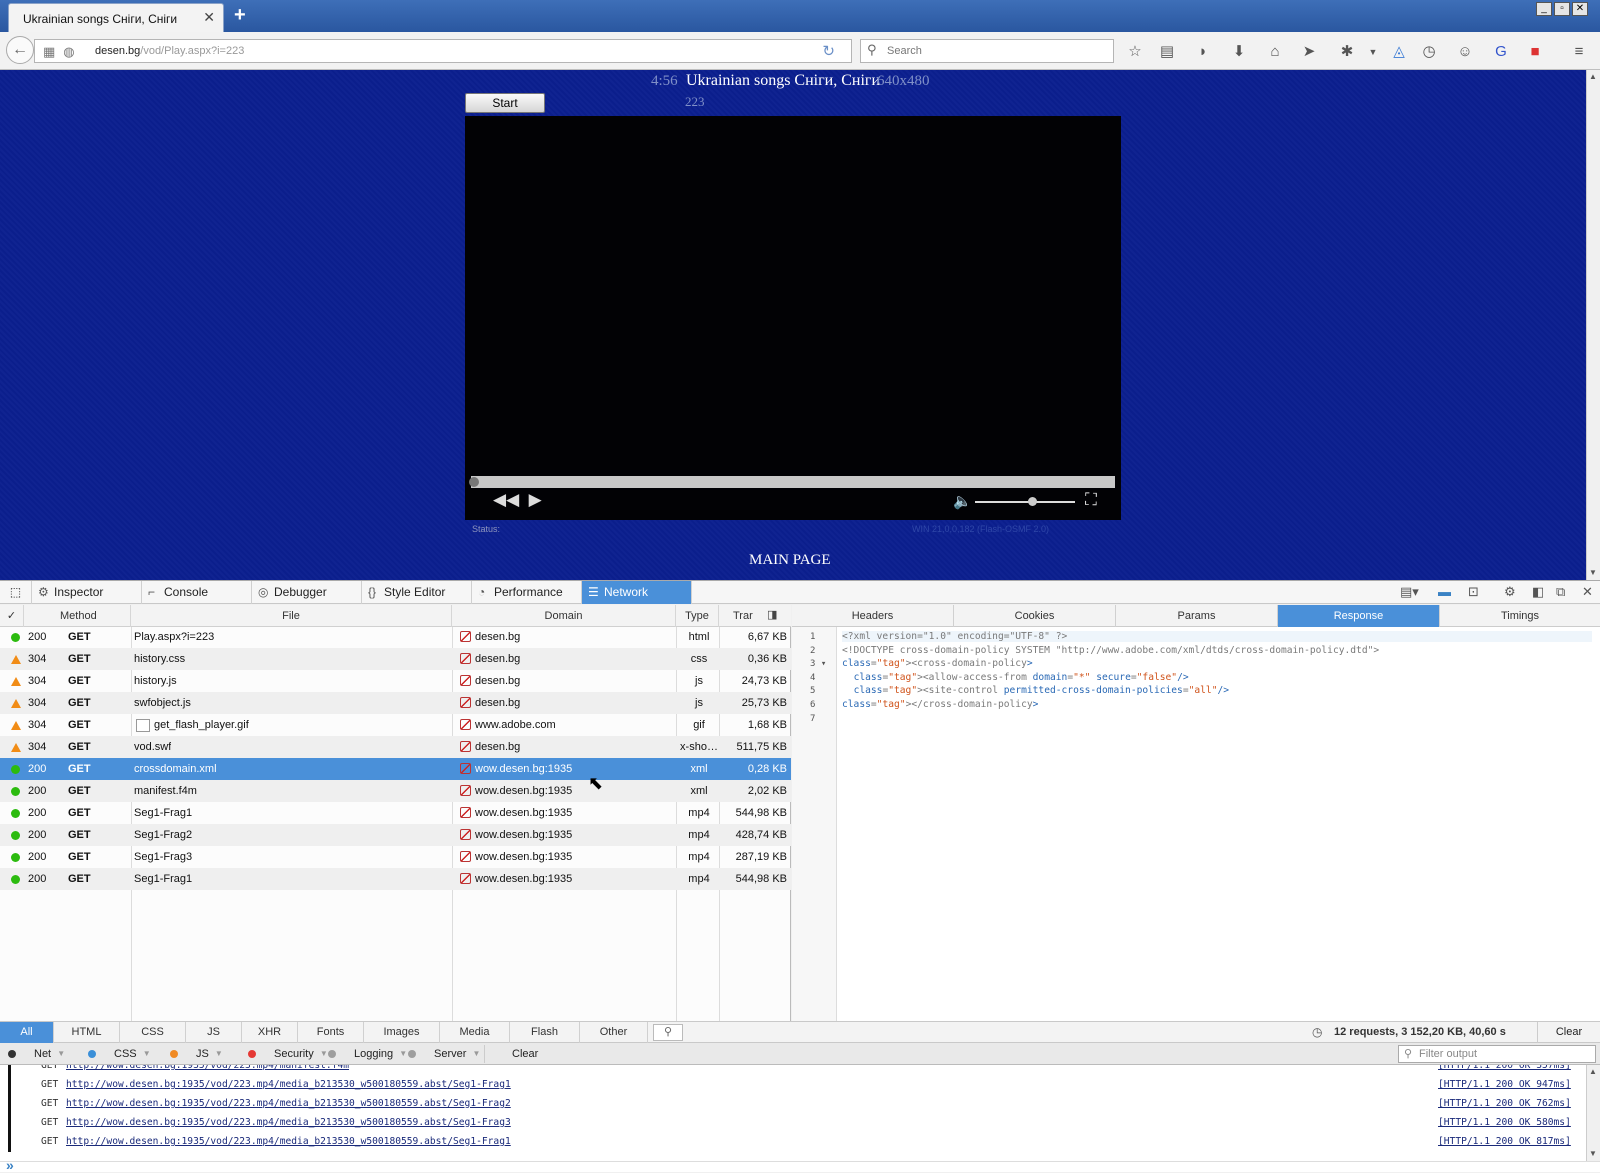 This screenshot has width=1600, height=1173. What do you see at coordinates (1465, 52) in the screenshot?
I see `chat-icon: ☺` at bounding box center [1465, 52].